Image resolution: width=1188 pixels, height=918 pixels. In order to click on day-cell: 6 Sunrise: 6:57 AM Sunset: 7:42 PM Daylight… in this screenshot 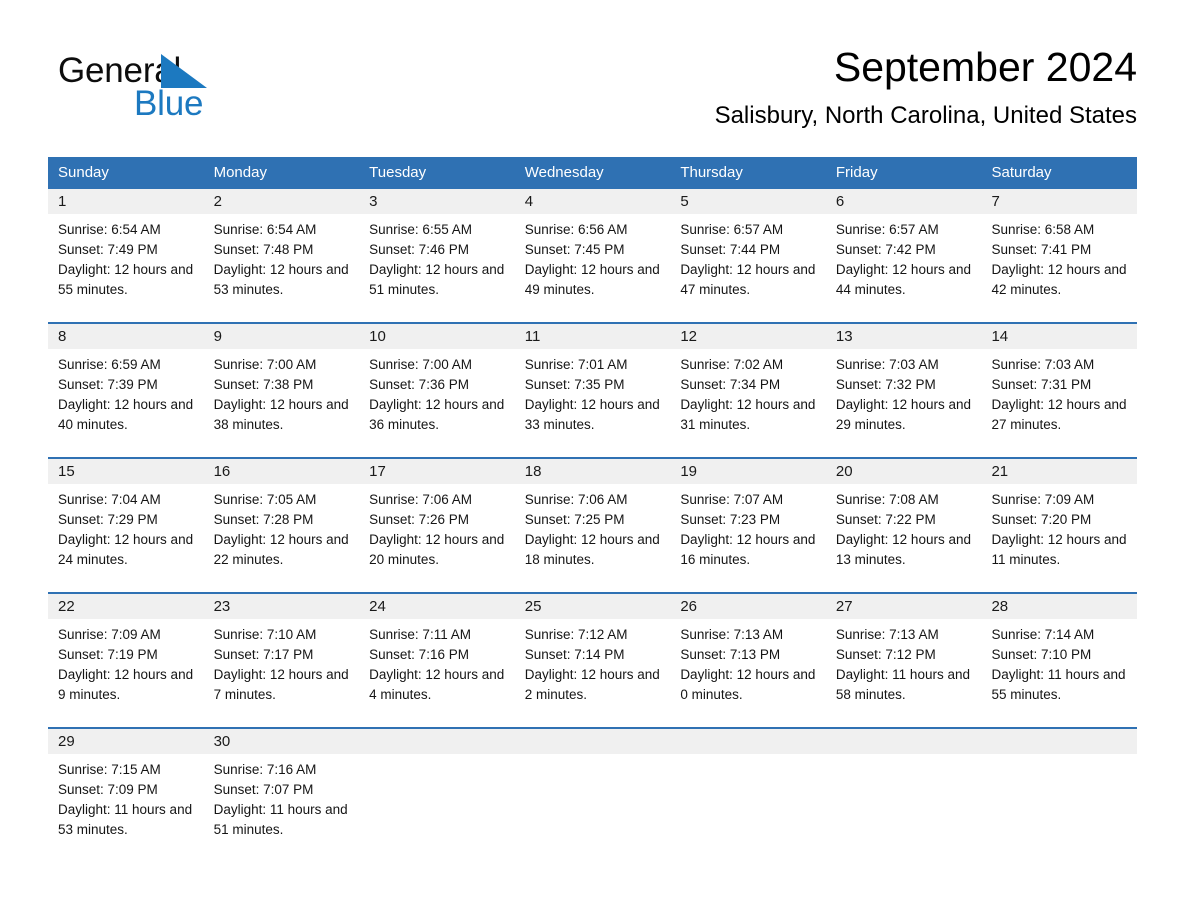, I will do `click(903, 255)`.